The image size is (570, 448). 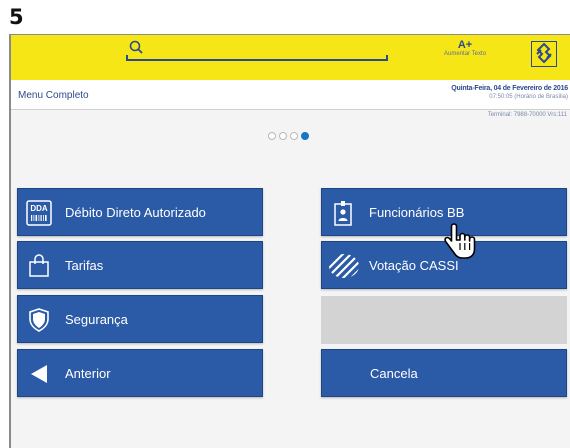 I want to click on search-underline-start, so click(x=127, y=58).